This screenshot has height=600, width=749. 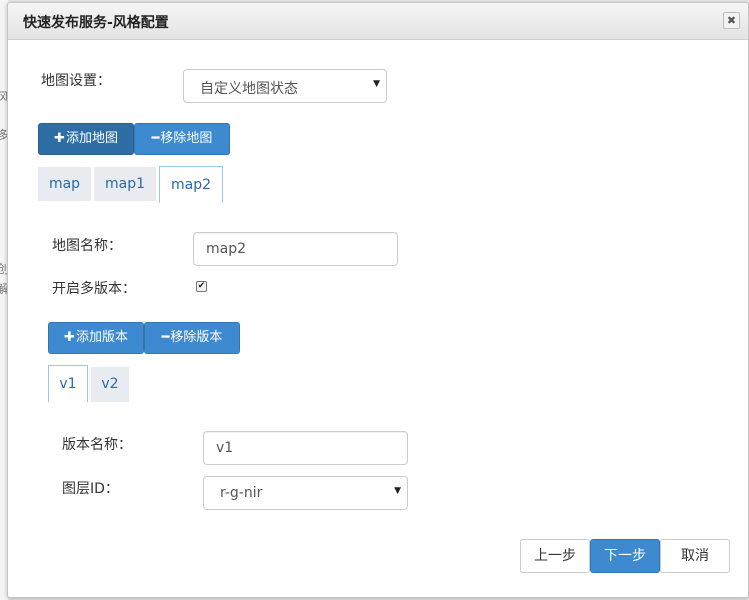 What do you see at coordinates (378, 21) in the screenshot?
I see `dialog-titlebar: 快速发布服务-风格配置 ✖` at bounding box center [378, 21].